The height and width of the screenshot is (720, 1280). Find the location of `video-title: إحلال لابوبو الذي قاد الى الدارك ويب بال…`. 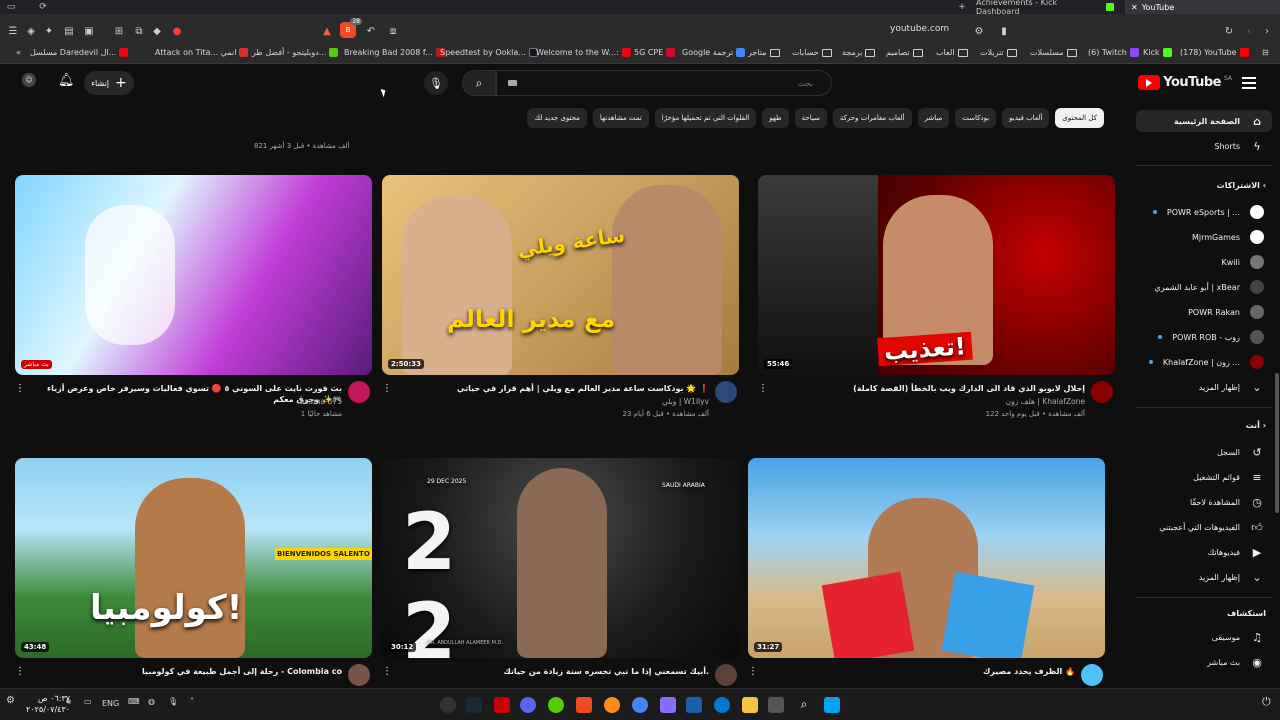

video-title: إحلال لابوبو الذي قاد الى الدارك ويب بال… is located at coordinates (935, 388).